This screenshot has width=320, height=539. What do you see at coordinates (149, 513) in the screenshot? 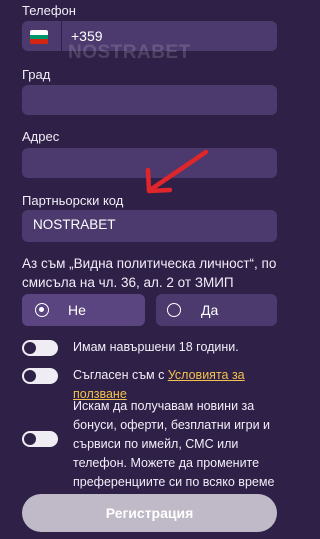
I see `register-button: Регистрация` at bounding box center [149, 513].